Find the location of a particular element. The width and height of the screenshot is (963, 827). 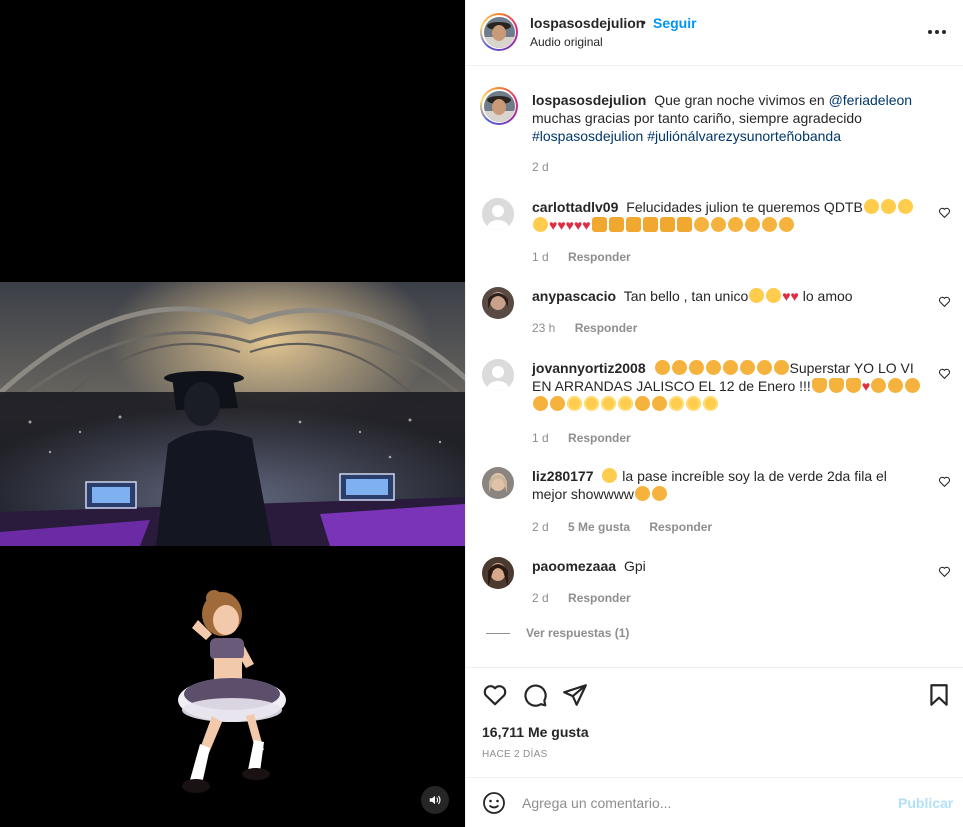

comment-body: Tan bello , tan unico is located at coordinates (686, 296).